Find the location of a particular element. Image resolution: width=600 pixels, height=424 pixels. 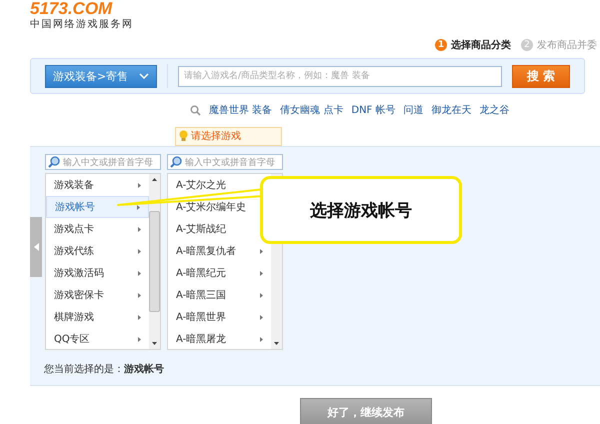

triangle-left-icon is located at coordinates (36, 247).